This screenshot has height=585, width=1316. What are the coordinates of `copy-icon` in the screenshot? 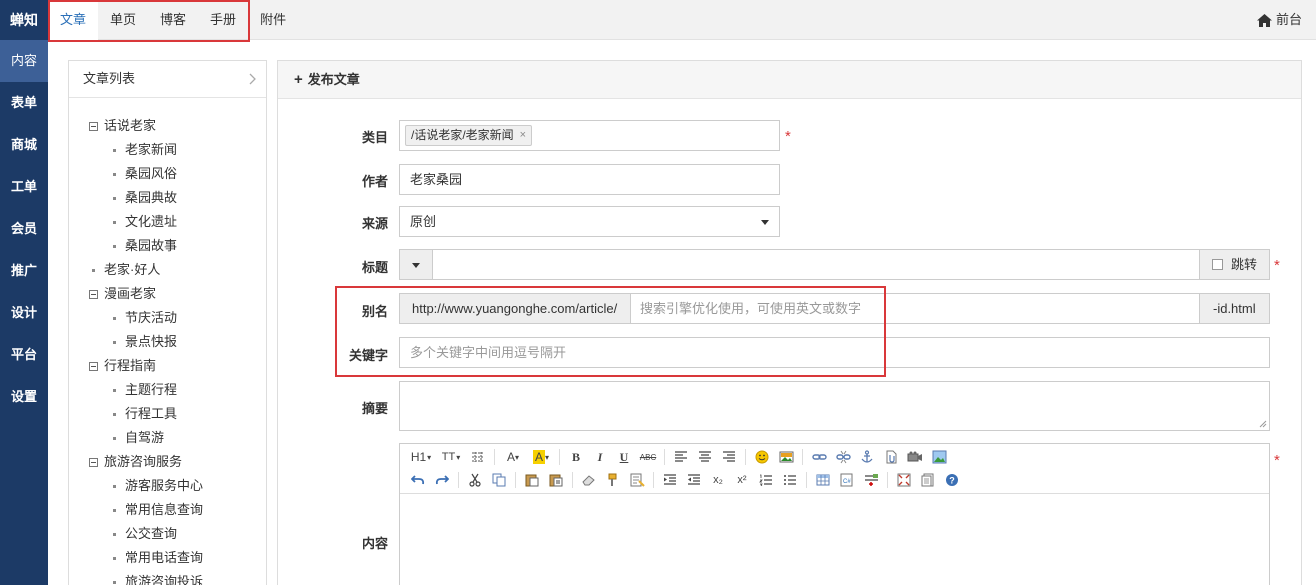 It's located at (499, 480).